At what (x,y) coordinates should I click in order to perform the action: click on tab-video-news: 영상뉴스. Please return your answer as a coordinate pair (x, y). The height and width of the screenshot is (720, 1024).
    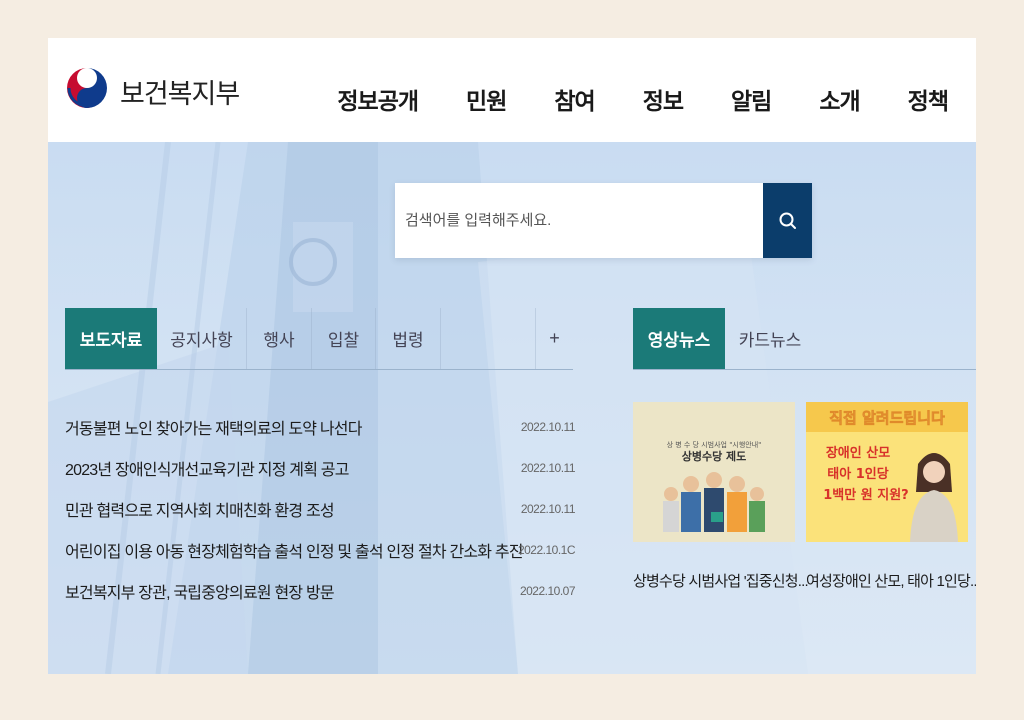
    Looking at the image, I should click on (679, 338).